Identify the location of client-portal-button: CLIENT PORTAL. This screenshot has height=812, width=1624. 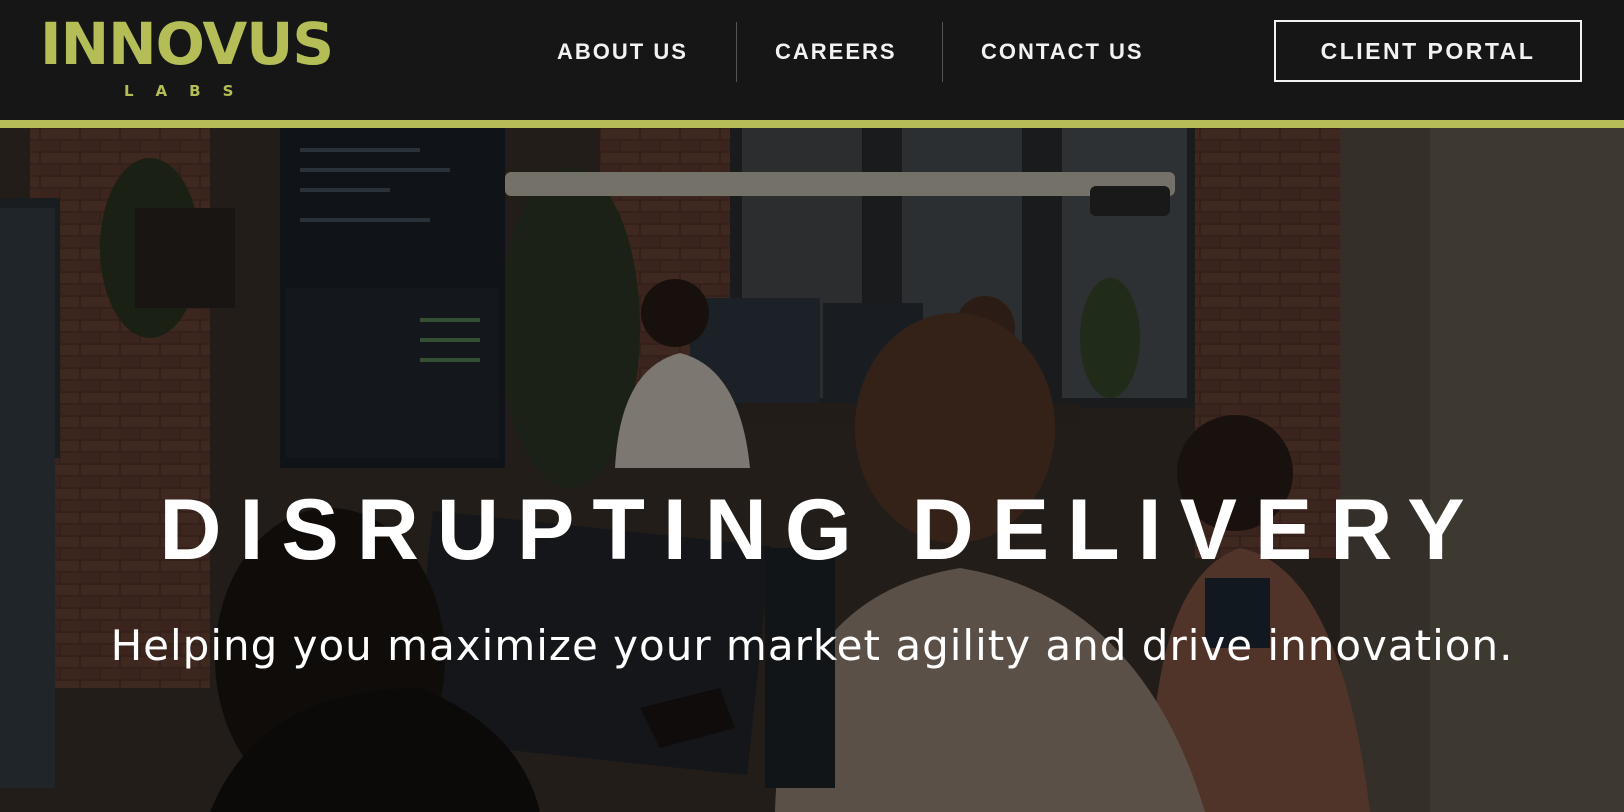
(1428, 51).